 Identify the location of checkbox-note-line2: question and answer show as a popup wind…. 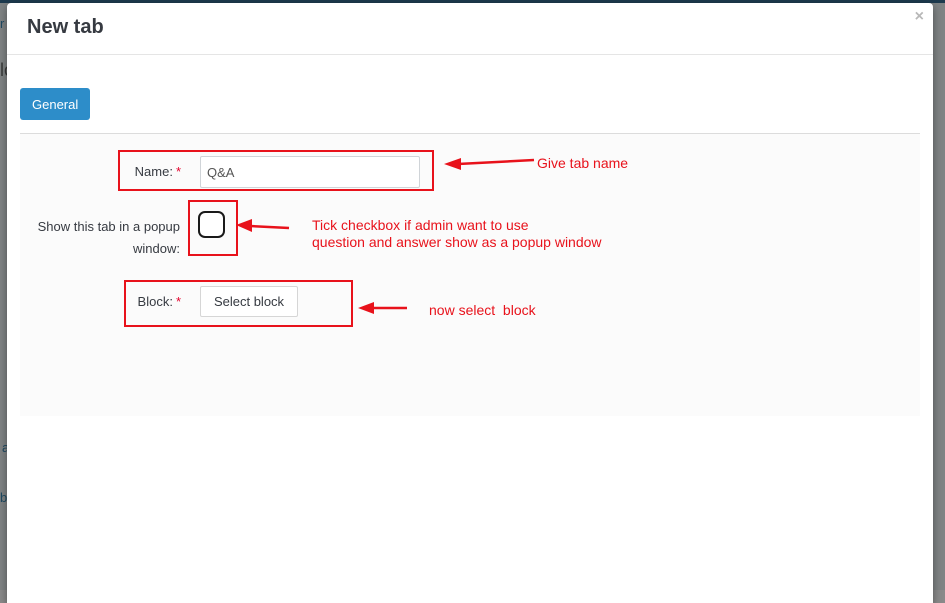
(457, 242).